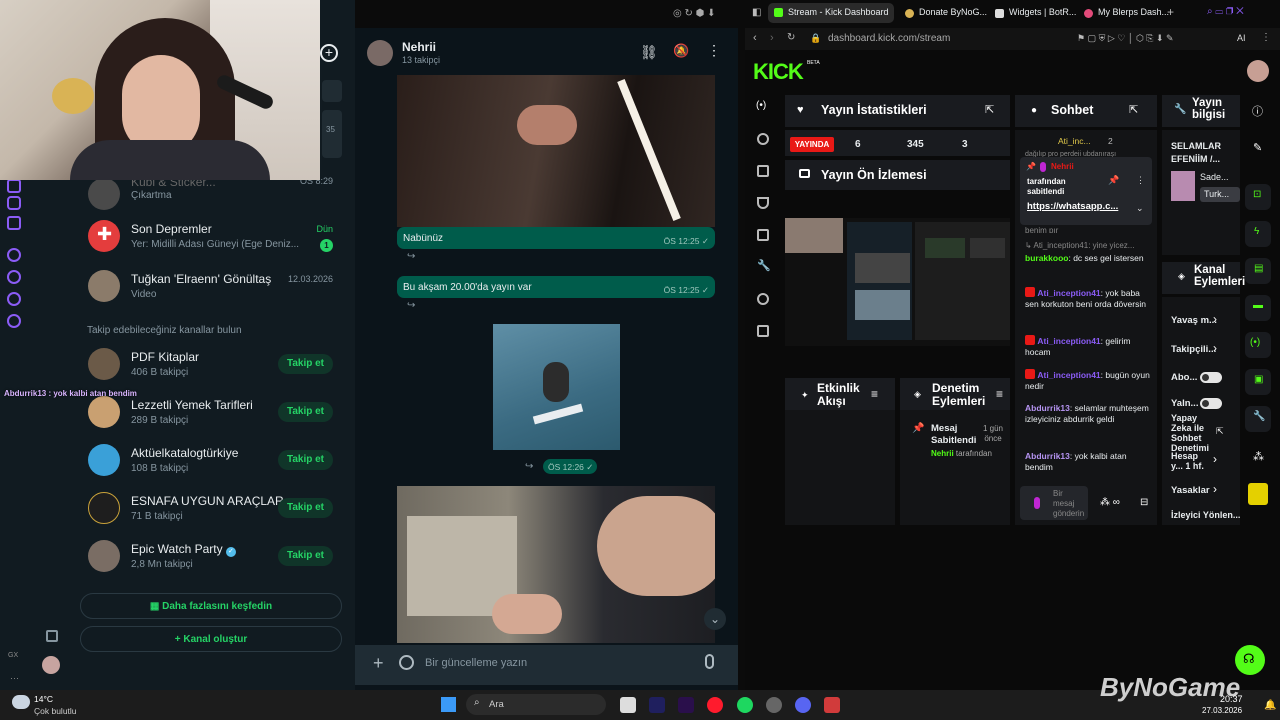 The image size is (1280, 720). Describe the element at coordinates (686, 705) in the screenshot. I see `premiere-icon` at that location.